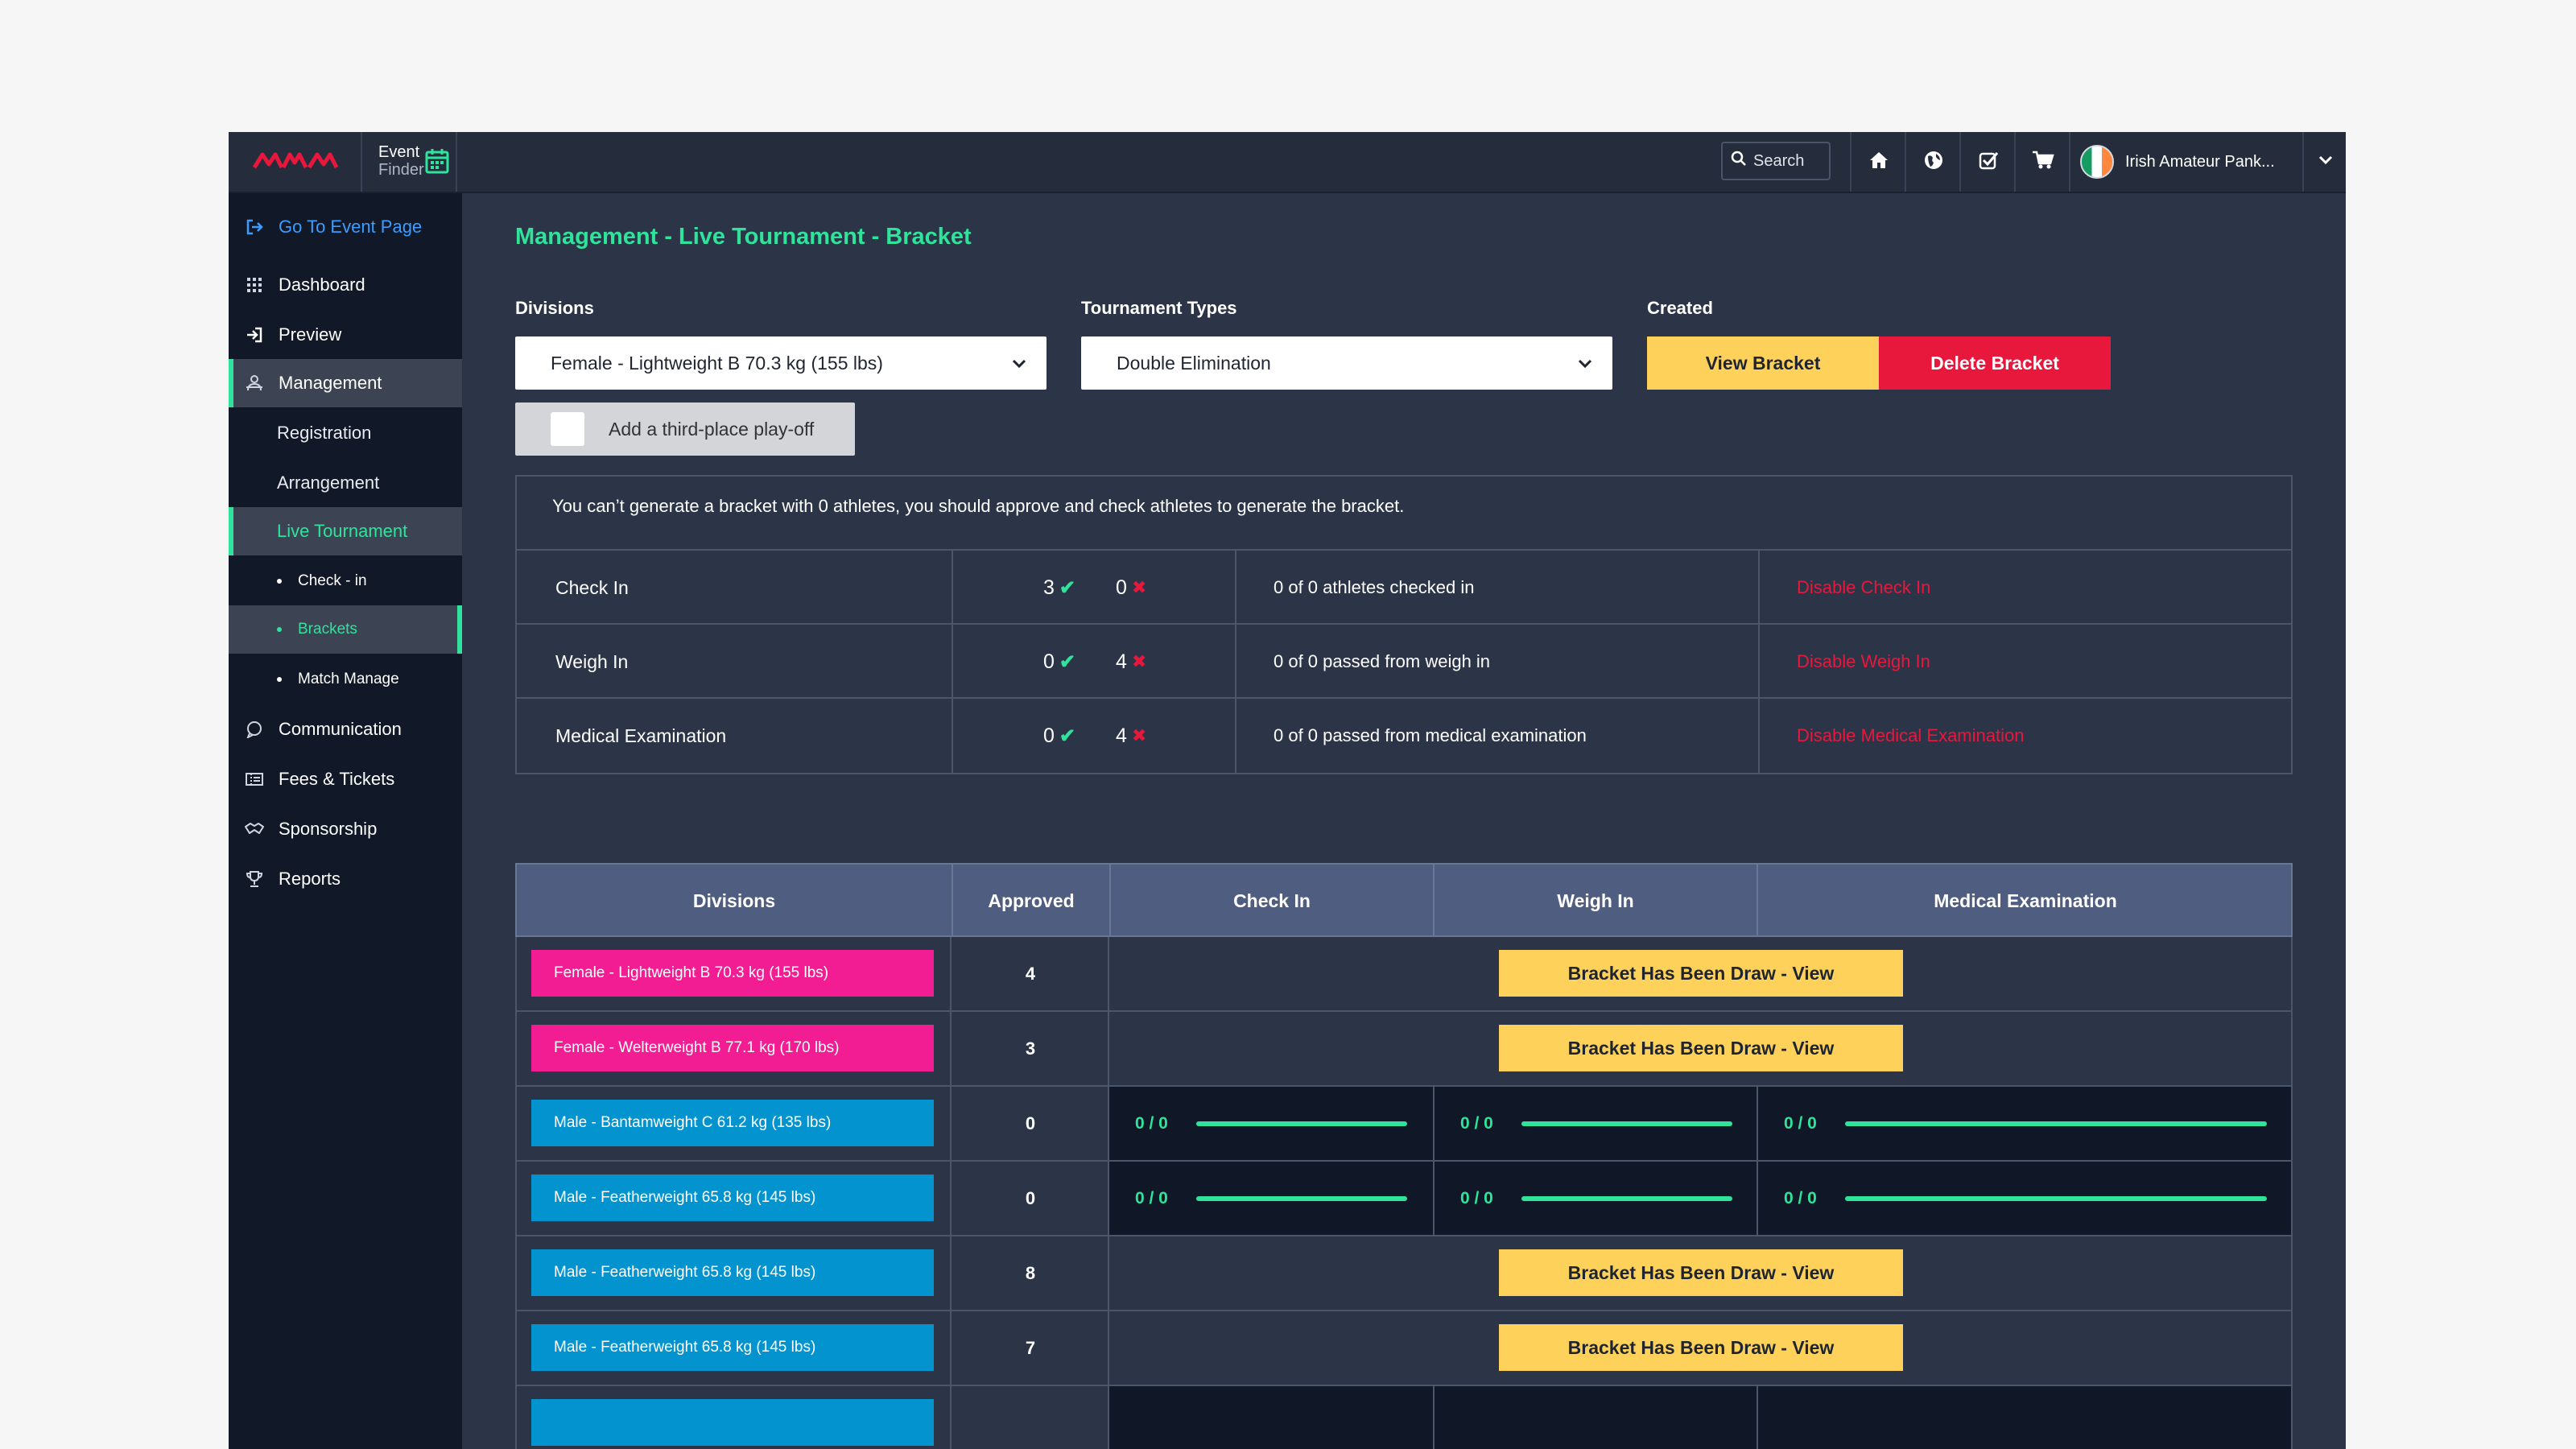 This screenshot has height=1449, width=2576. Describe the element at coordinates (1739, 161) in the screenshot. I see `search-icon` at that location.